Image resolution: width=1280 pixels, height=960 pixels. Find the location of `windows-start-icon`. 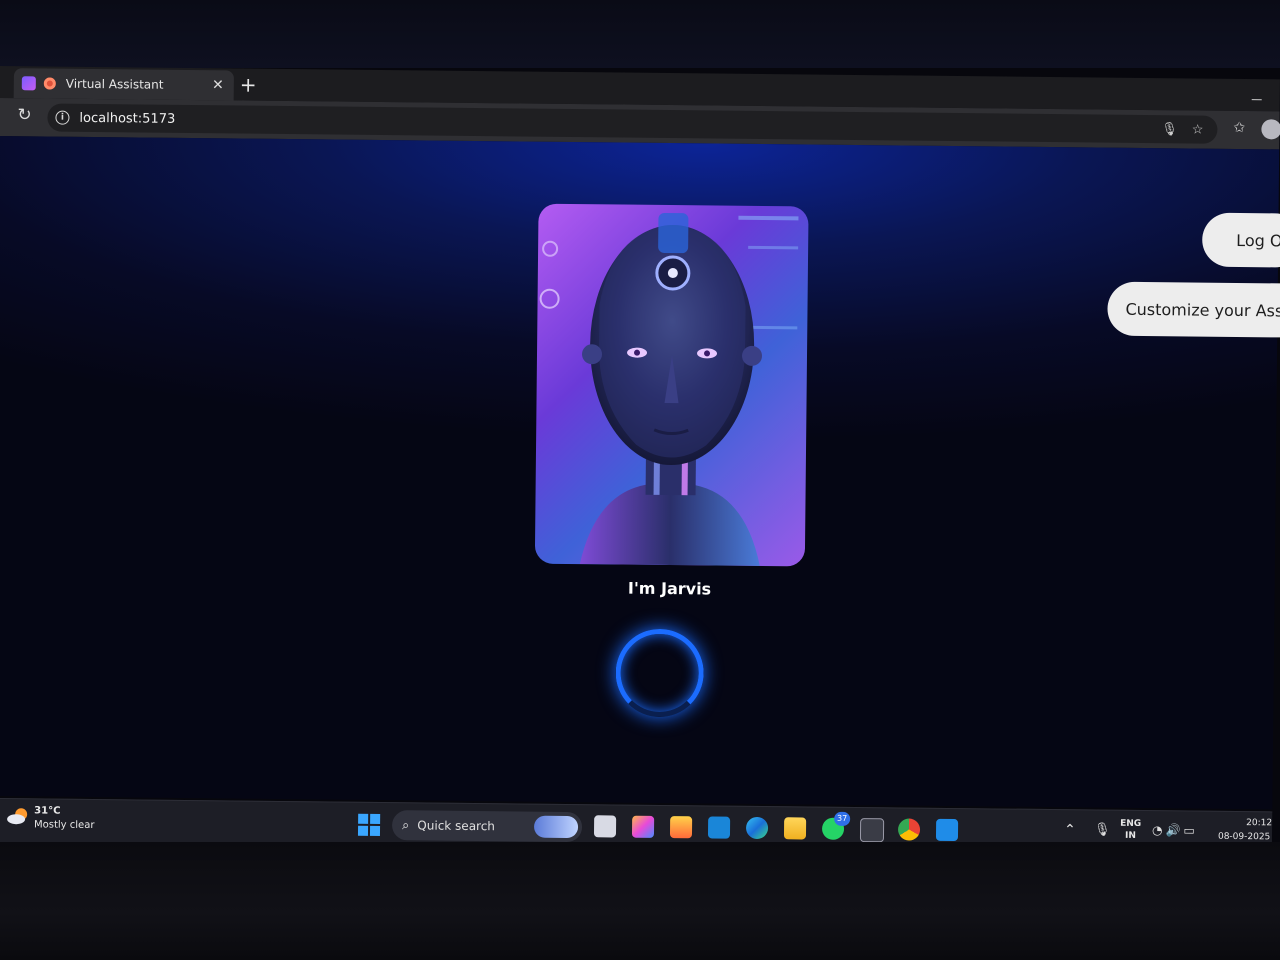

windows-start-icon is located at coordinates (369, 825).